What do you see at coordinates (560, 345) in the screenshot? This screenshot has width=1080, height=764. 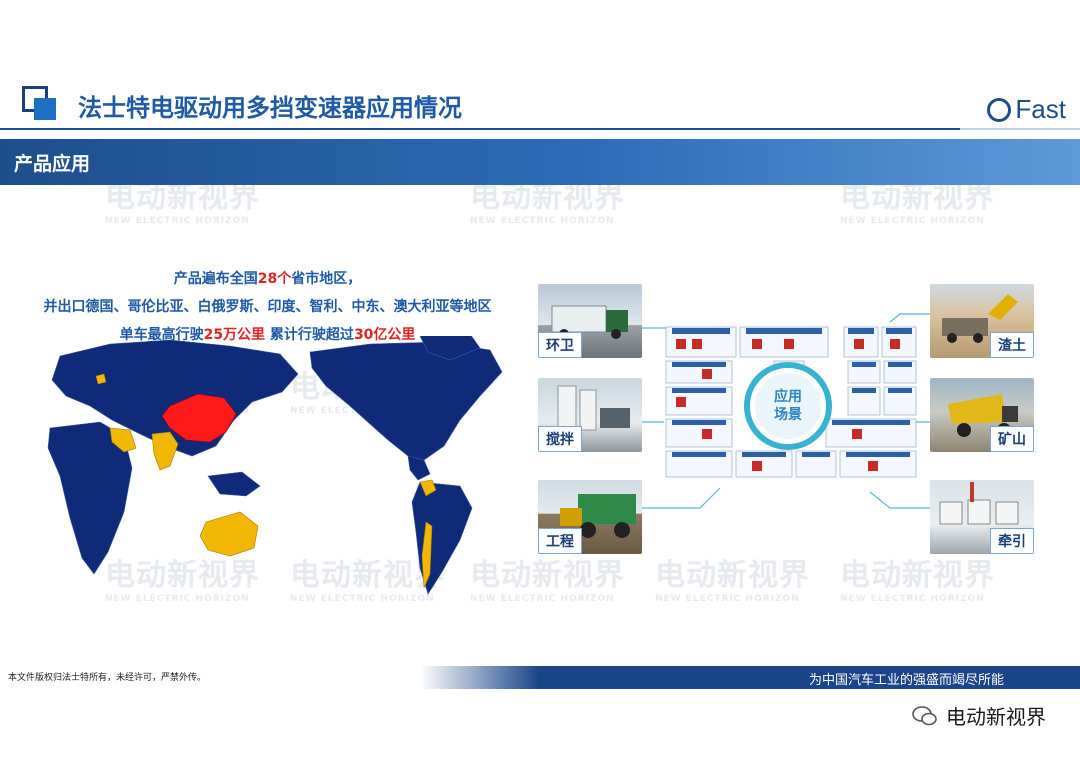 I see `label-sanitation: 环卫` at bounding box center [560, 345].